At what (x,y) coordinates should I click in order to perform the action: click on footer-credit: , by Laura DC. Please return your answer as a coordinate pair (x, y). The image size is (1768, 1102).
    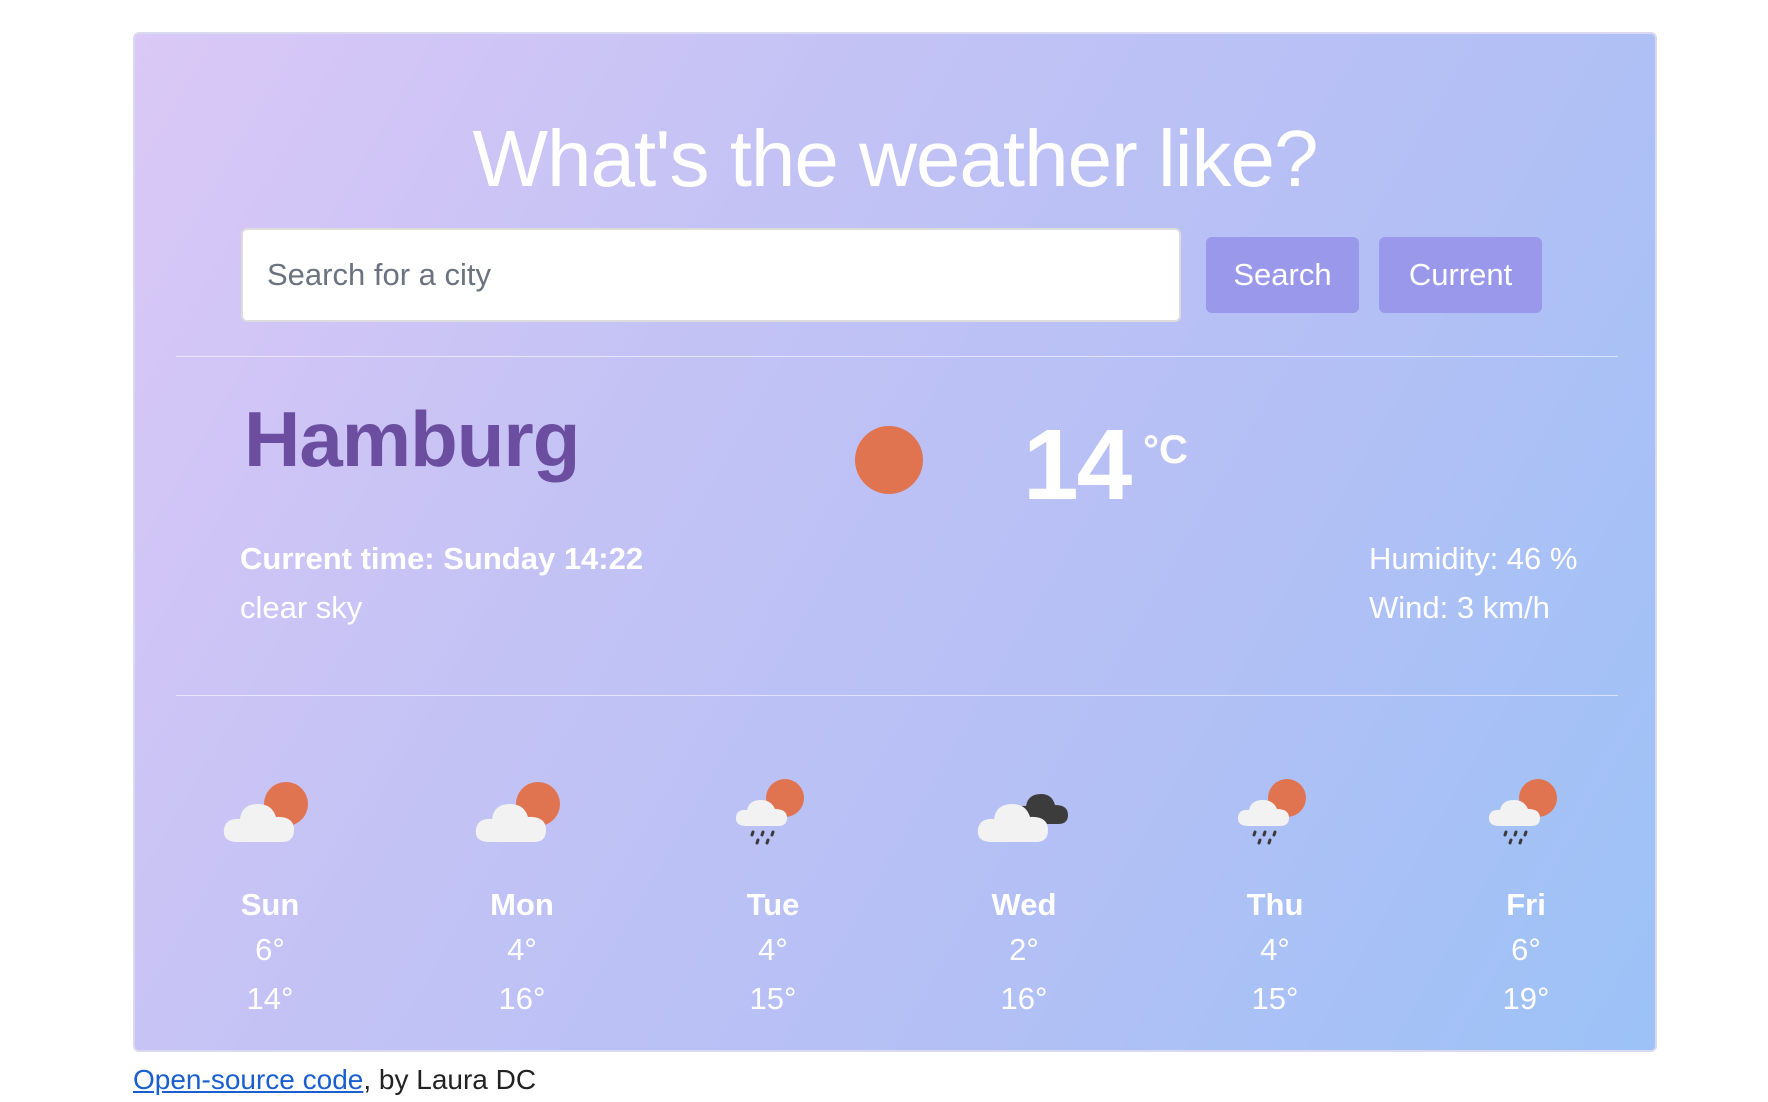
    Looking at the image, I should click on (450, 1079).